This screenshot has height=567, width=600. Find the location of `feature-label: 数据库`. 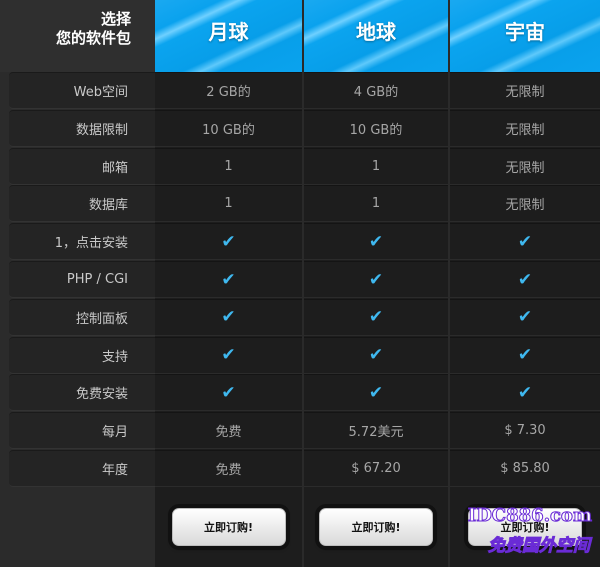

feature-label: 数据库 is located at coordinates (82, 204).